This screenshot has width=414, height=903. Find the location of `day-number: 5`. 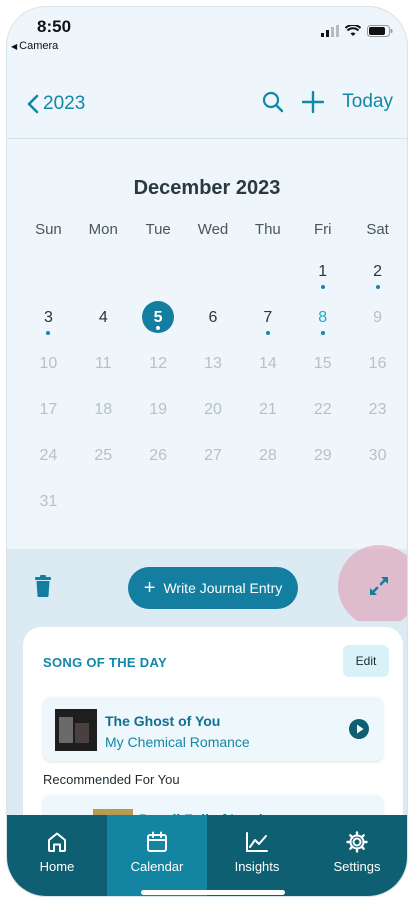

day-number: 5 is located at coordinates (158, 317).